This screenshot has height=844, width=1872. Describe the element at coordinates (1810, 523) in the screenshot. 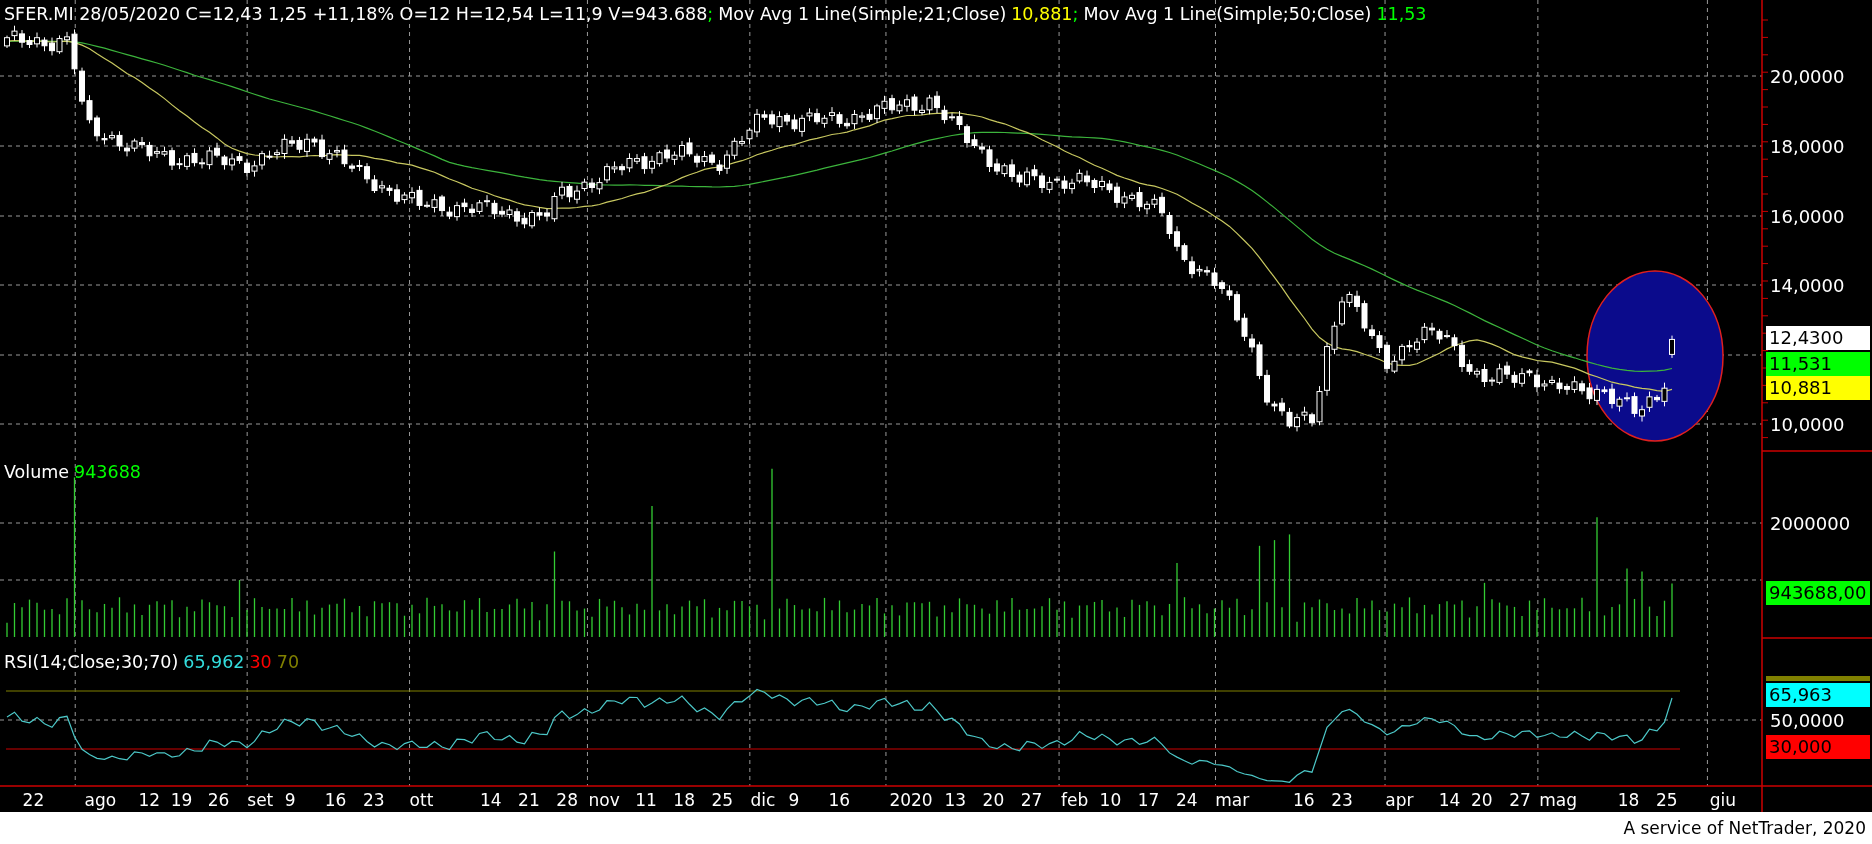

I see `axis-label: 2000000` at that location.